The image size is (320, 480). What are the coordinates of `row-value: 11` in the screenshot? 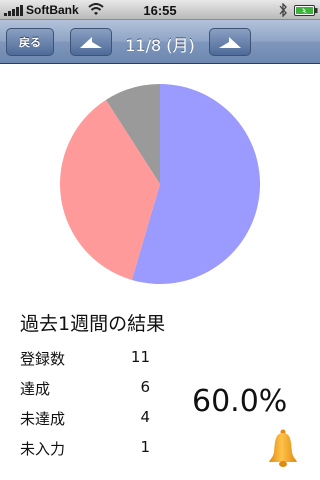 It's located at (140, 357).